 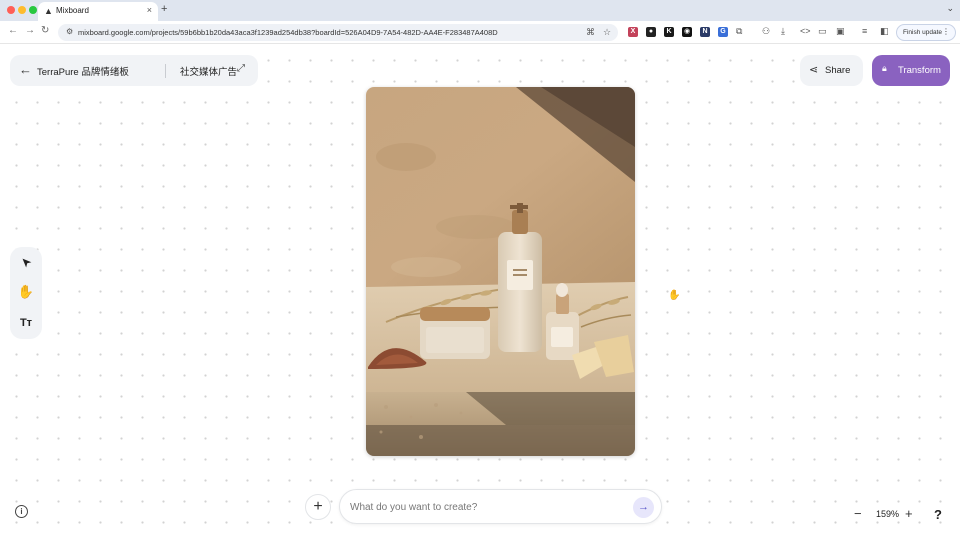 I want to click on extension-2-icon: ●, so click(x=651, y=32).